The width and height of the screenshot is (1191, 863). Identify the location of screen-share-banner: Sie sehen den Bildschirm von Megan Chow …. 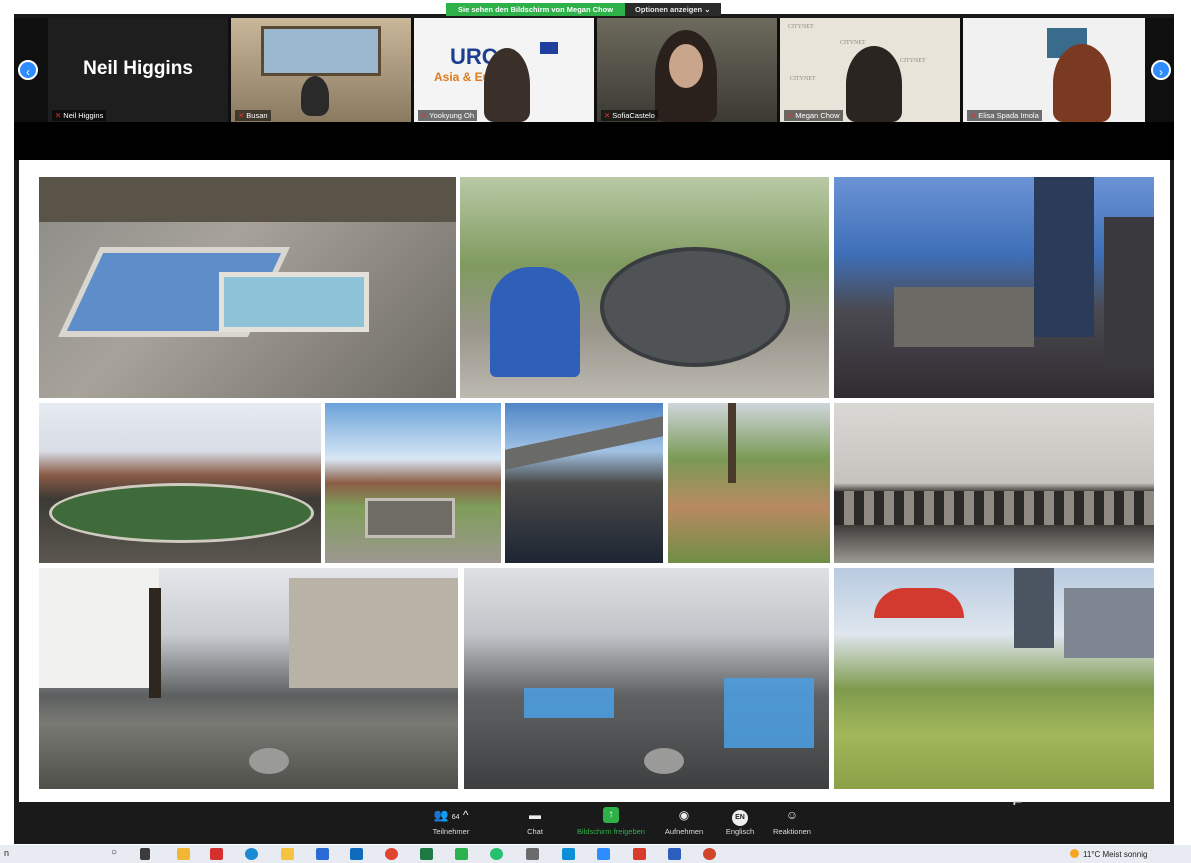
(583, 9).